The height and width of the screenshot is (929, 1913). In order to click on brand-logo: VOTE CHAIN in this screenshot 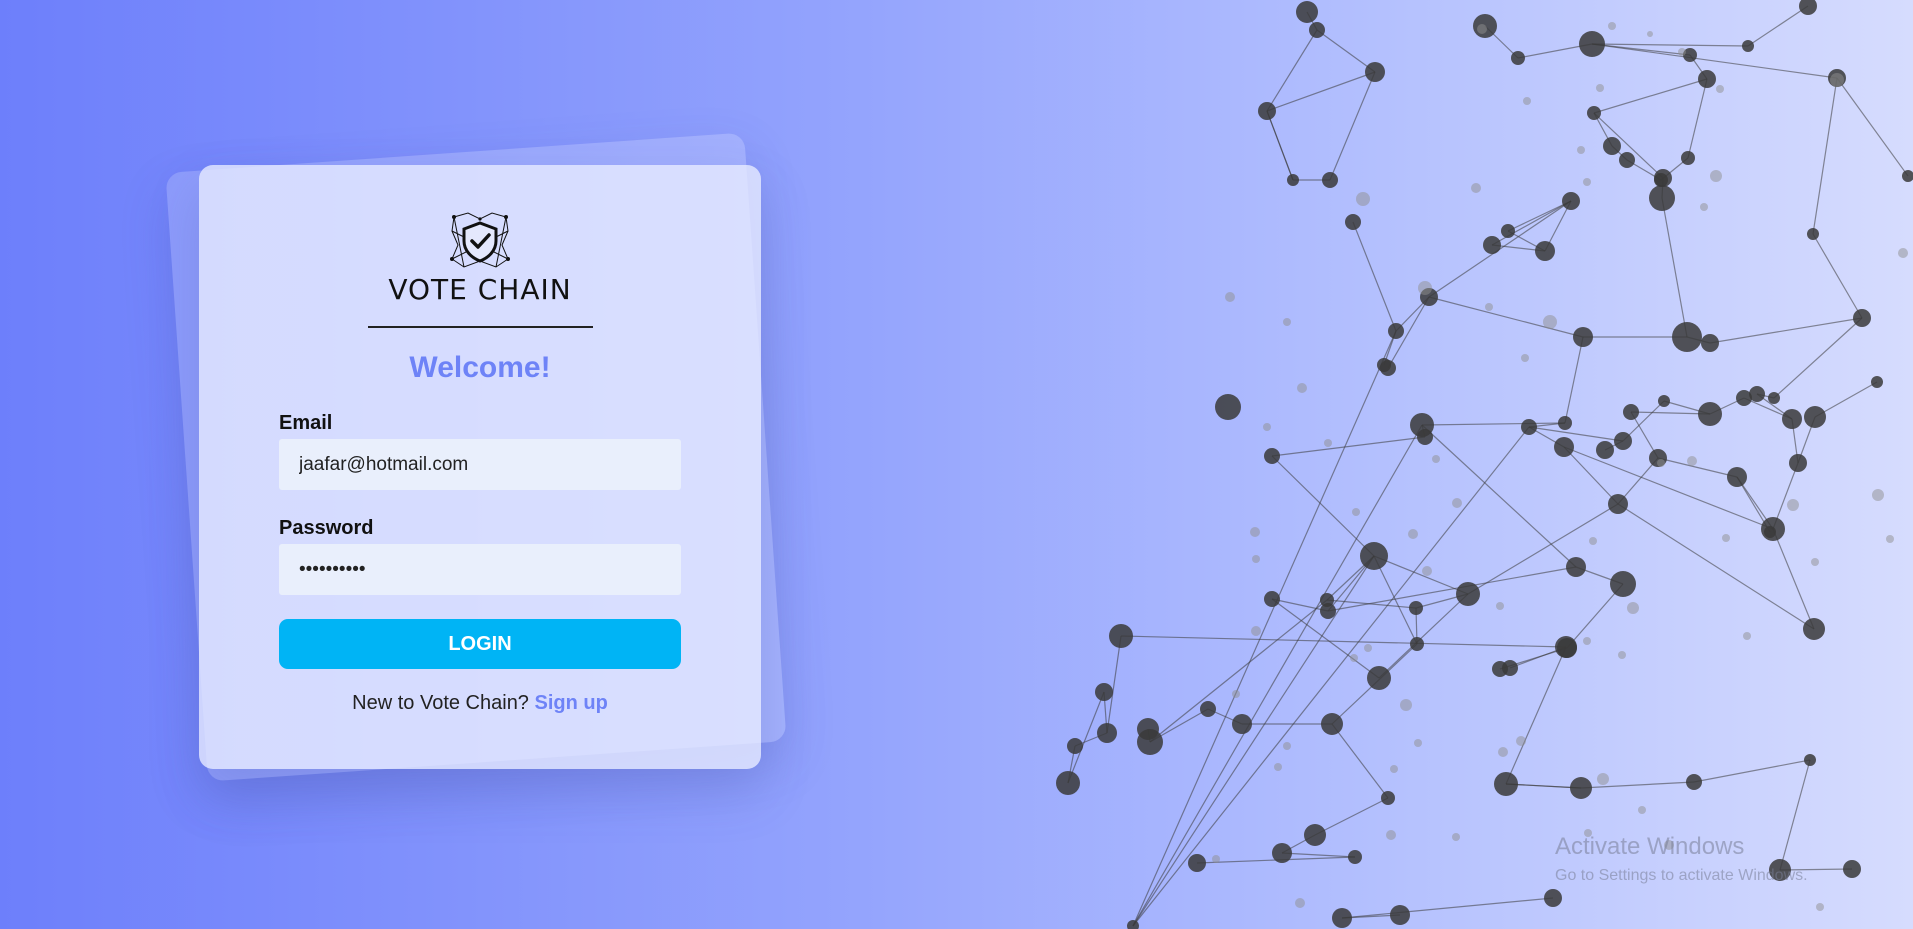, I will do `click(480, 258)`.